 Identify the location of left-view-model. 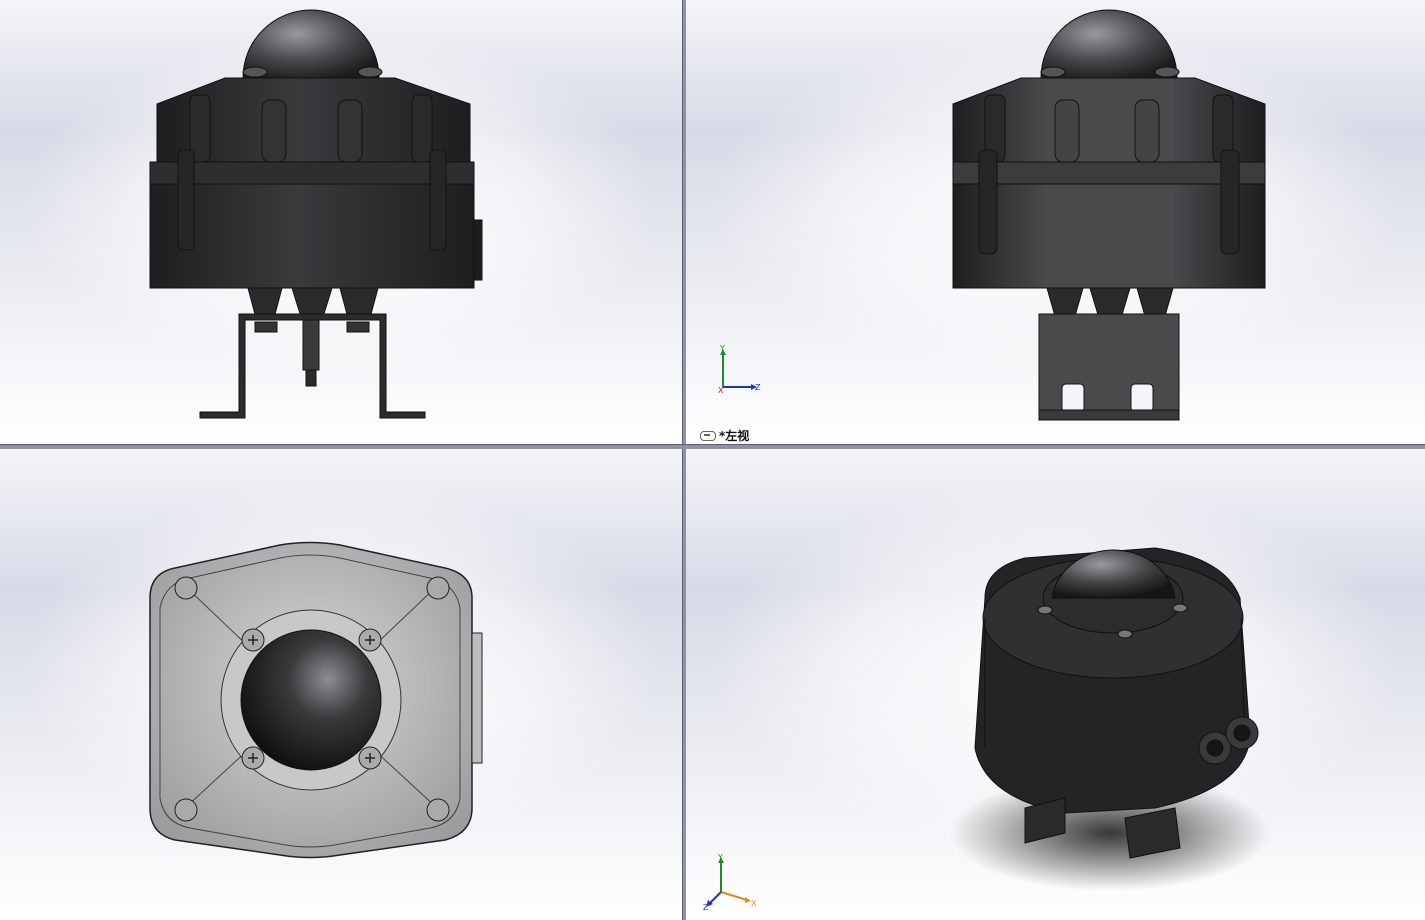
(1109, 215).